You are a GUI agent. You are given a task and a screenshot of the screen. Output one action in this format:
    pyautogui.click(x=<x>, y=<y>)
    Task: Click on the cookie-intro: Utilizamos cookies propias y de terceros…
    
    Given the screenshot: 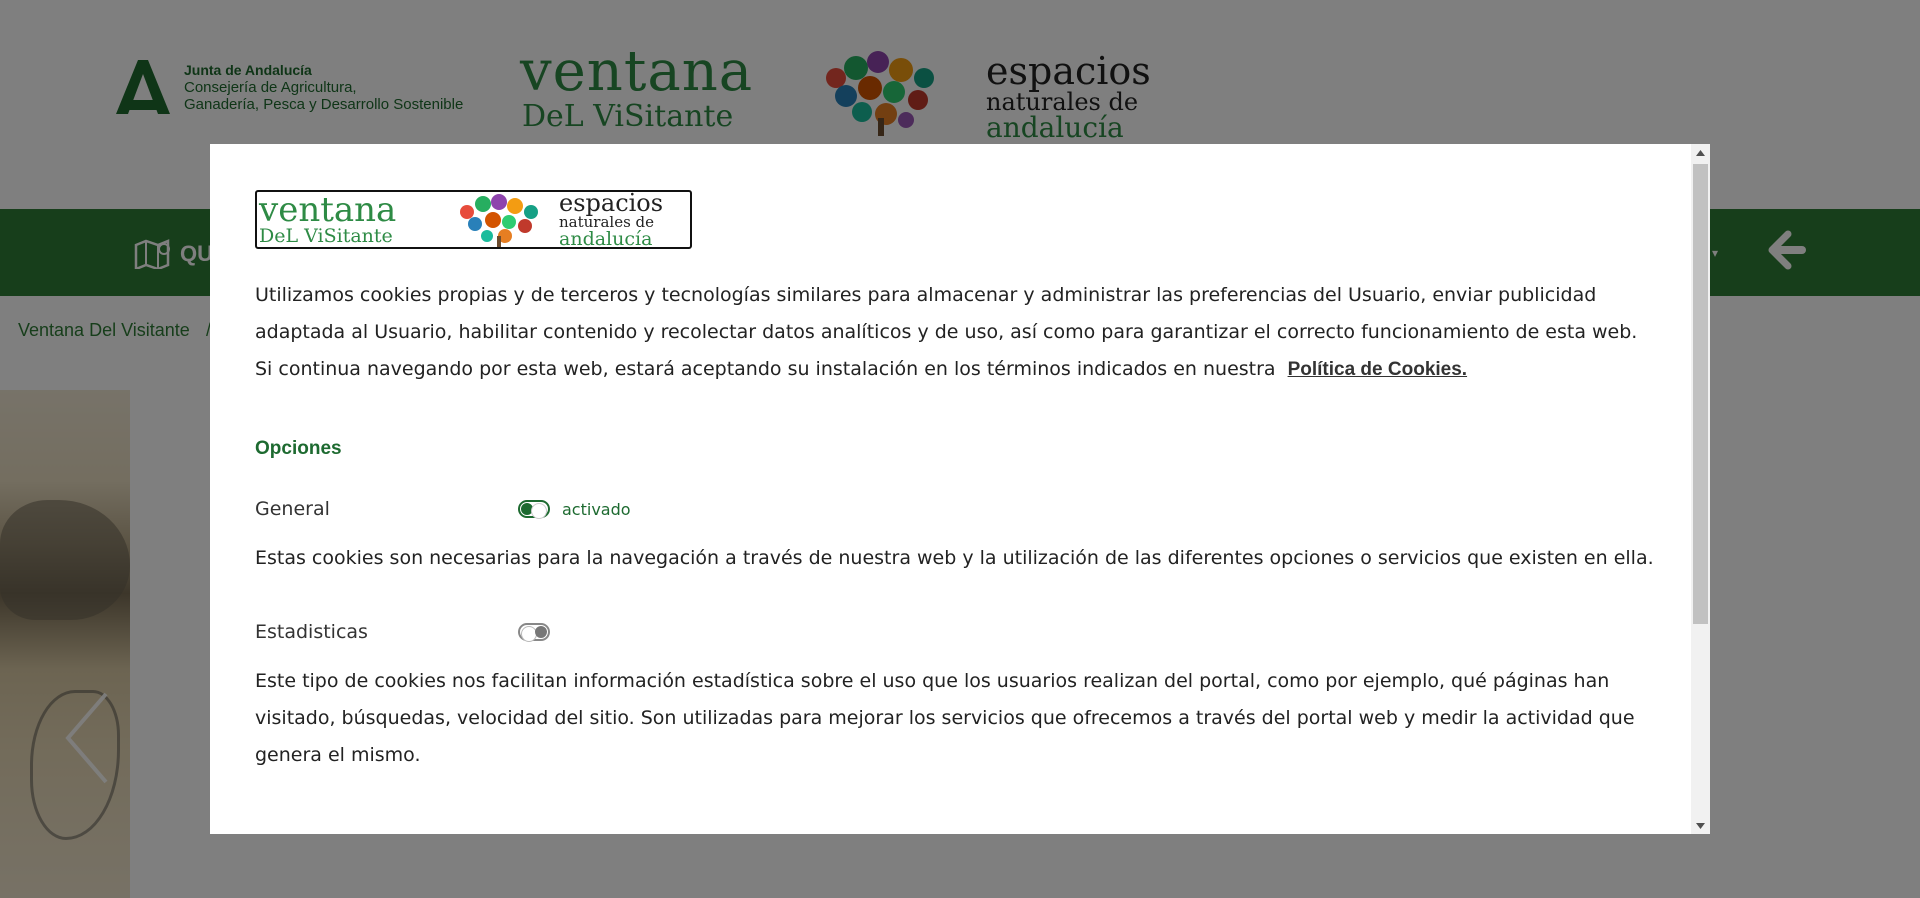 What is the action you would take?
    pyautogui.click(x=955, y=332)
    